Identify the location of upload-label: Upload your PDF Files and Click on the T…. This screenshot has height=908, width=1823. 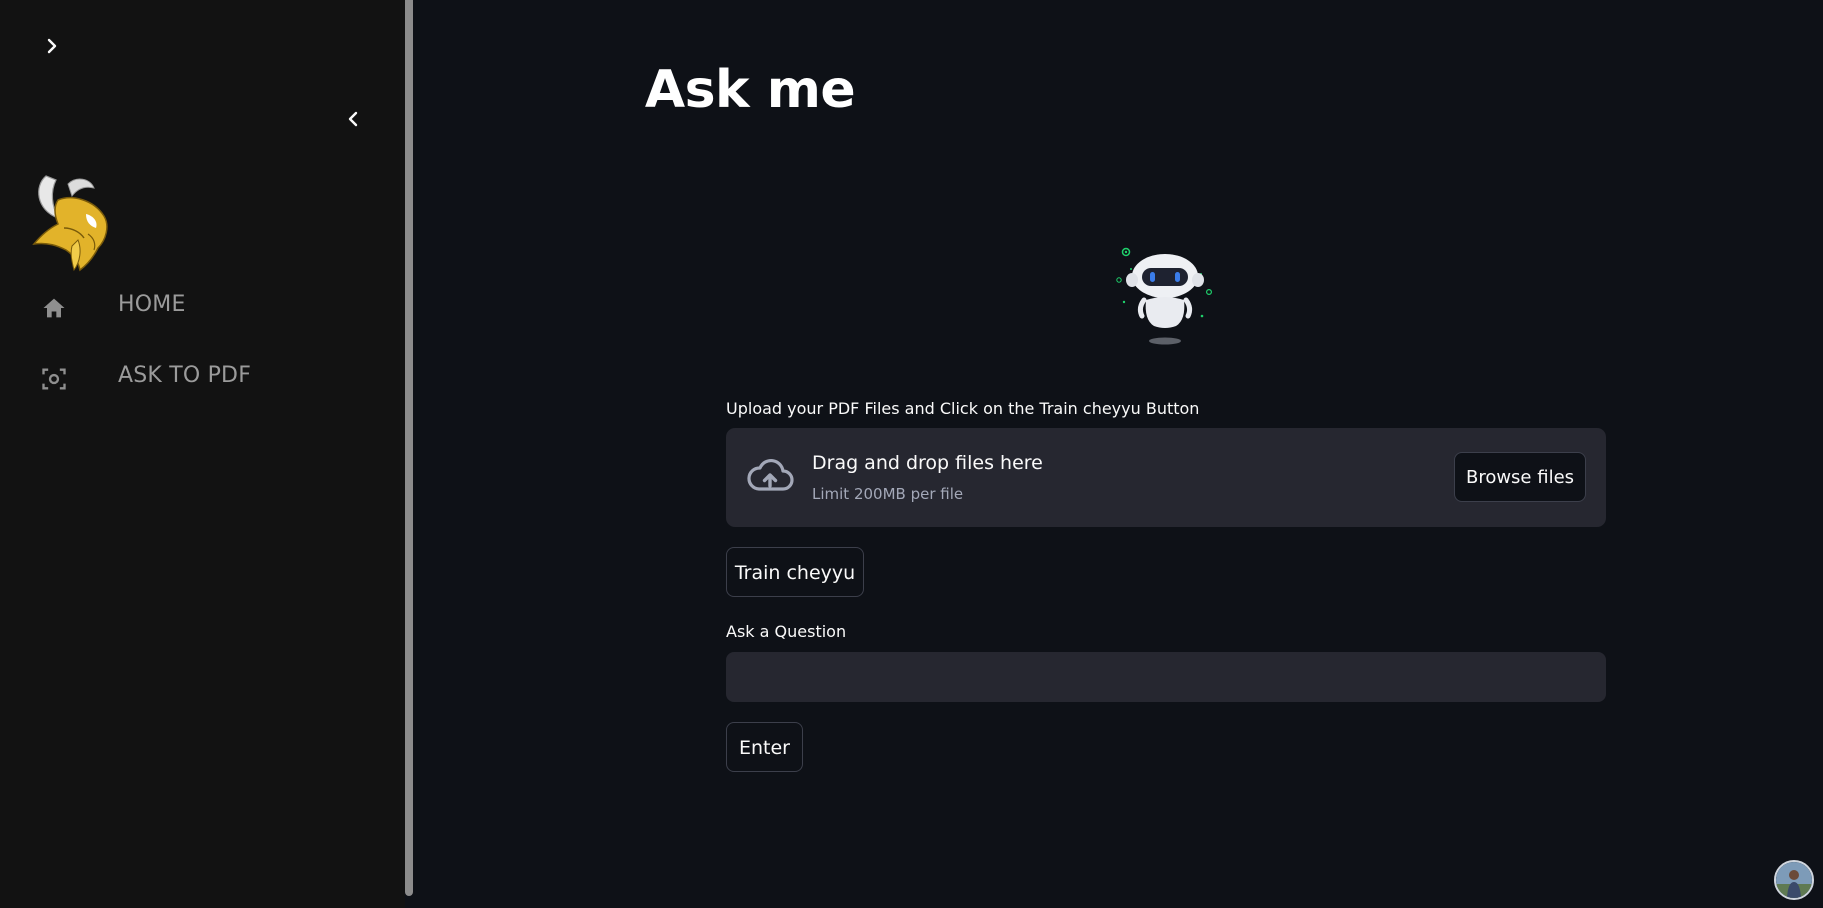
(963, 408).